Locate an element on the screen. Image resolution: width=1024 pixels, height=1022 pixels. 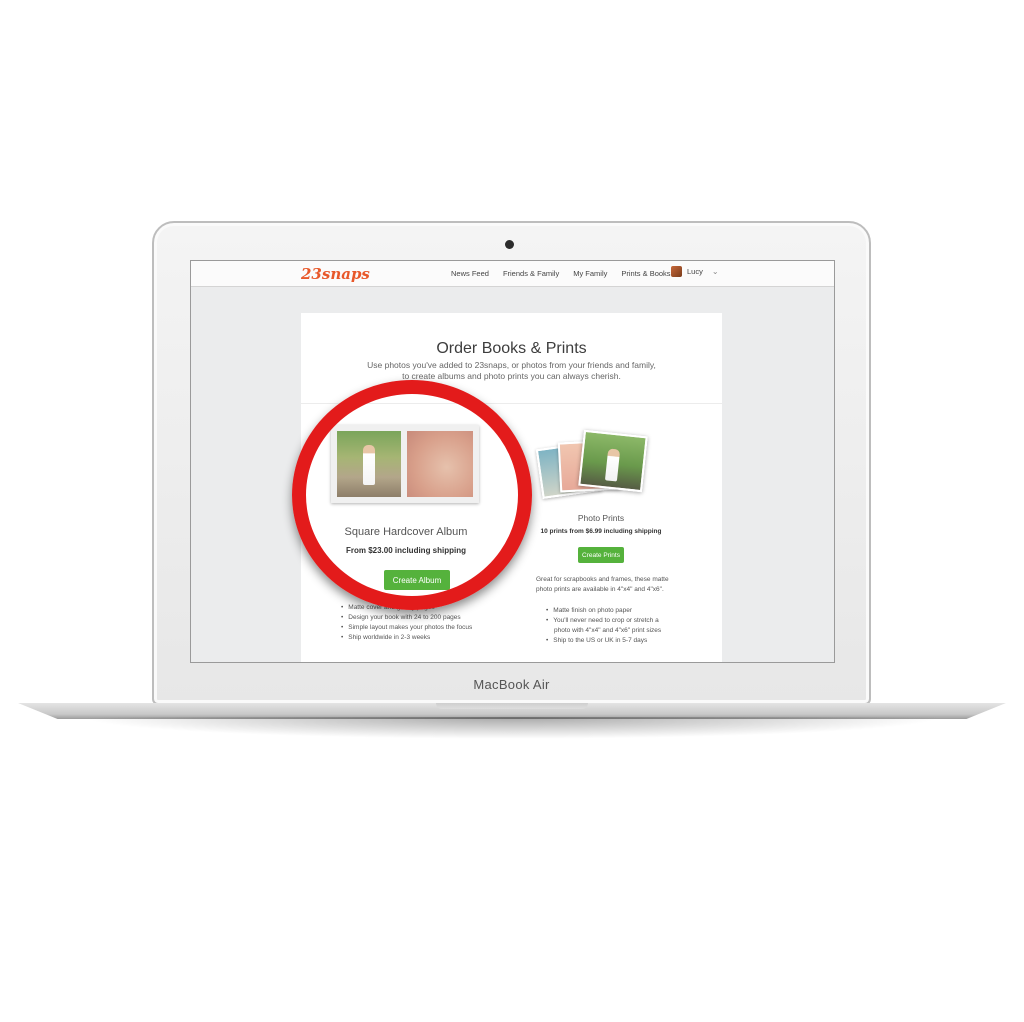
nav-prints-books: Prints & Books is located at coordinates (645, 273).